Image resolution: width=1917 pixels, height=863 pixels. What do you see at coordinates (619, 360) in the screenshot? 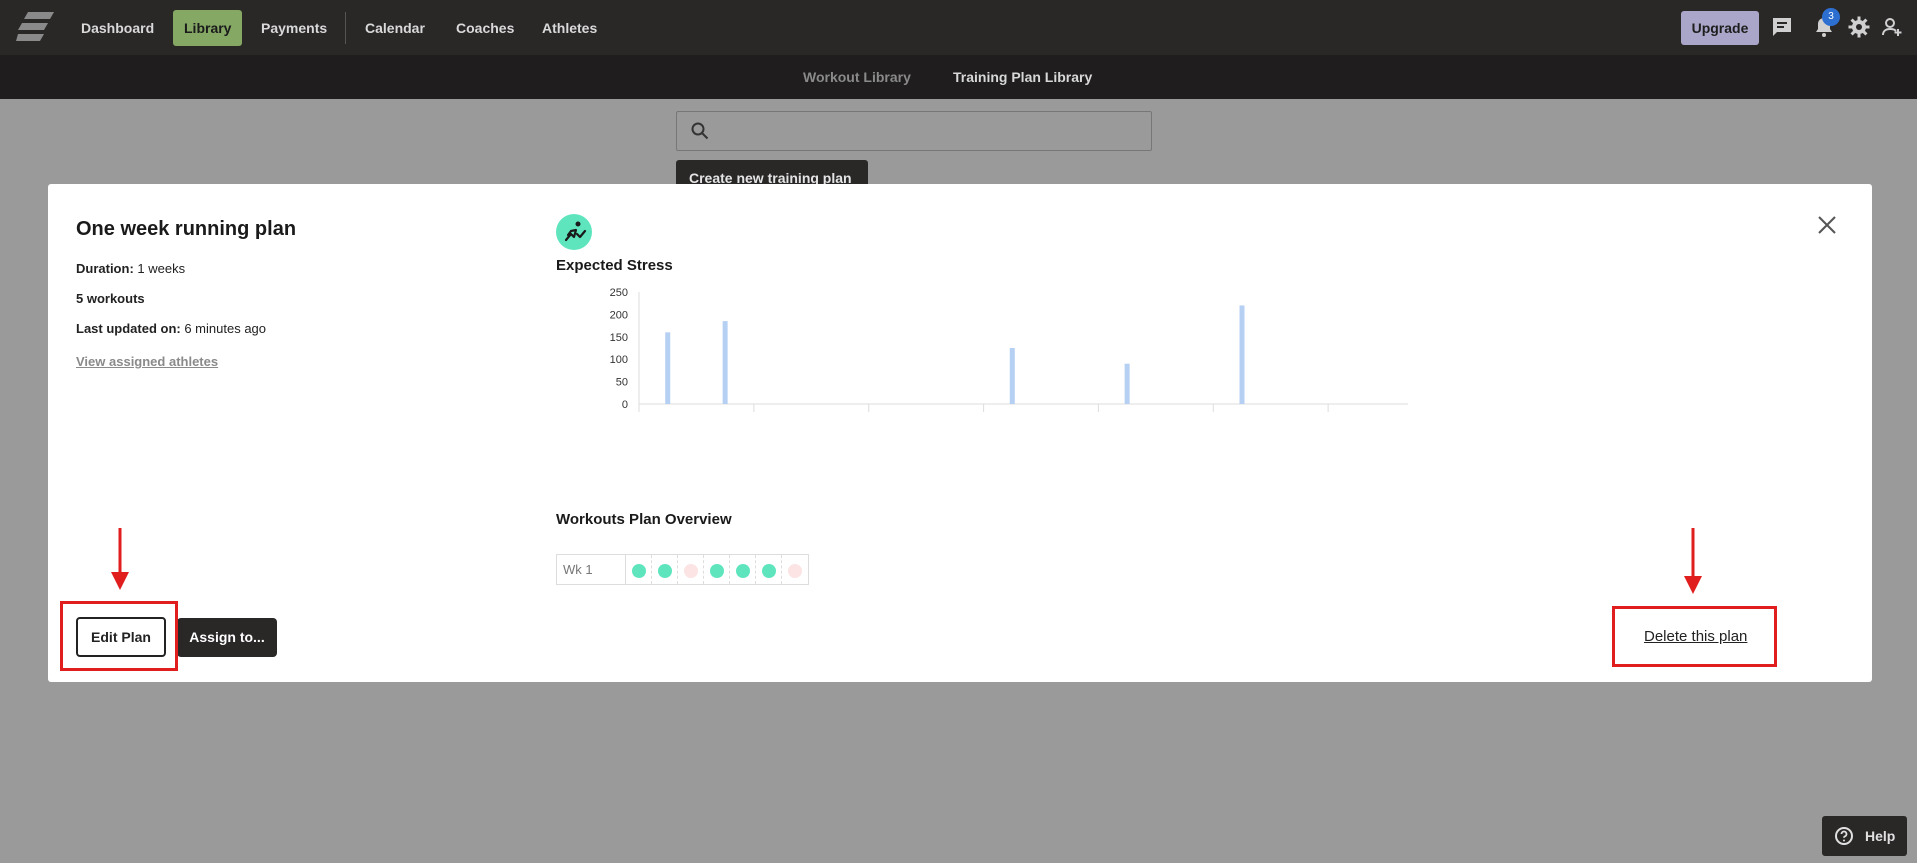
I see `y-tick-label: 100` at bounding box center [619, 360].